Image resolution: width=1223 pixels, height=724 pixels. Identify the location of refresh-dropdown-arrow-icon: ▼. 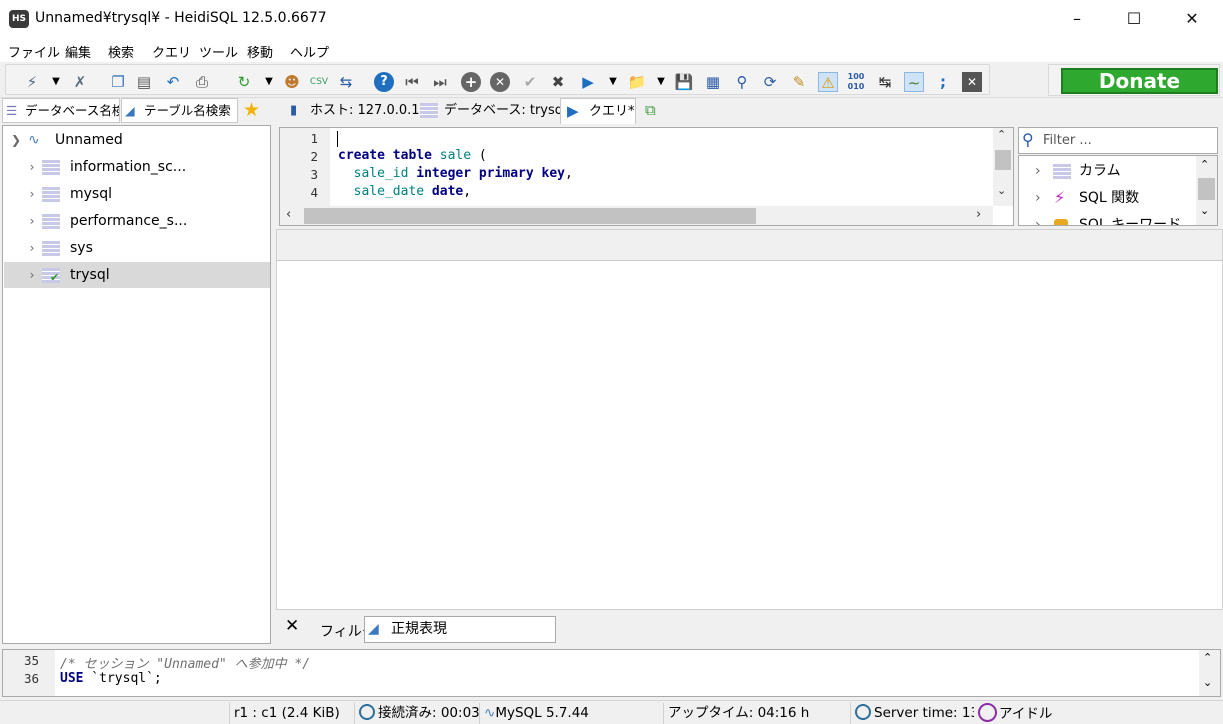
(269, 82).